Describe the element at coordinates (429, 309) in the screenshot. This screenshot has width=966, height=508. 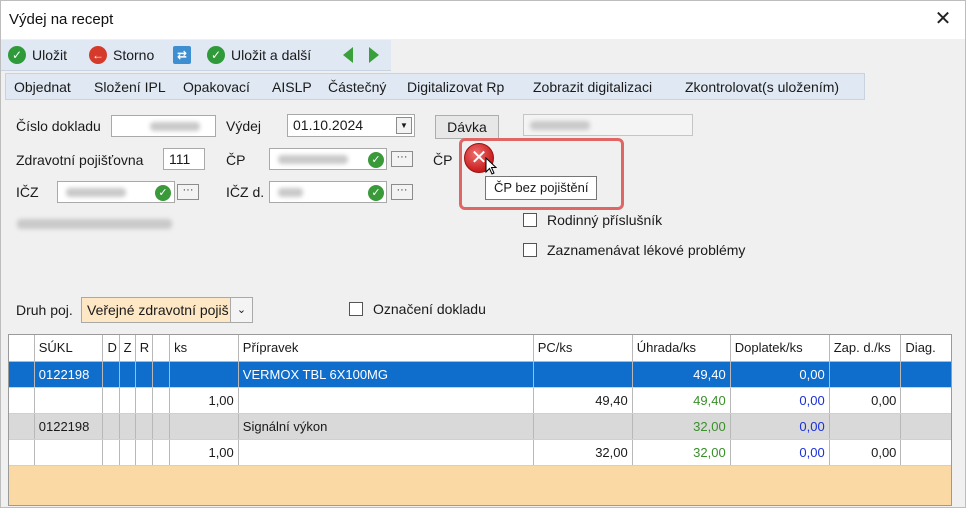
I see `oznaceni-label: Označení dokladu` at that location.